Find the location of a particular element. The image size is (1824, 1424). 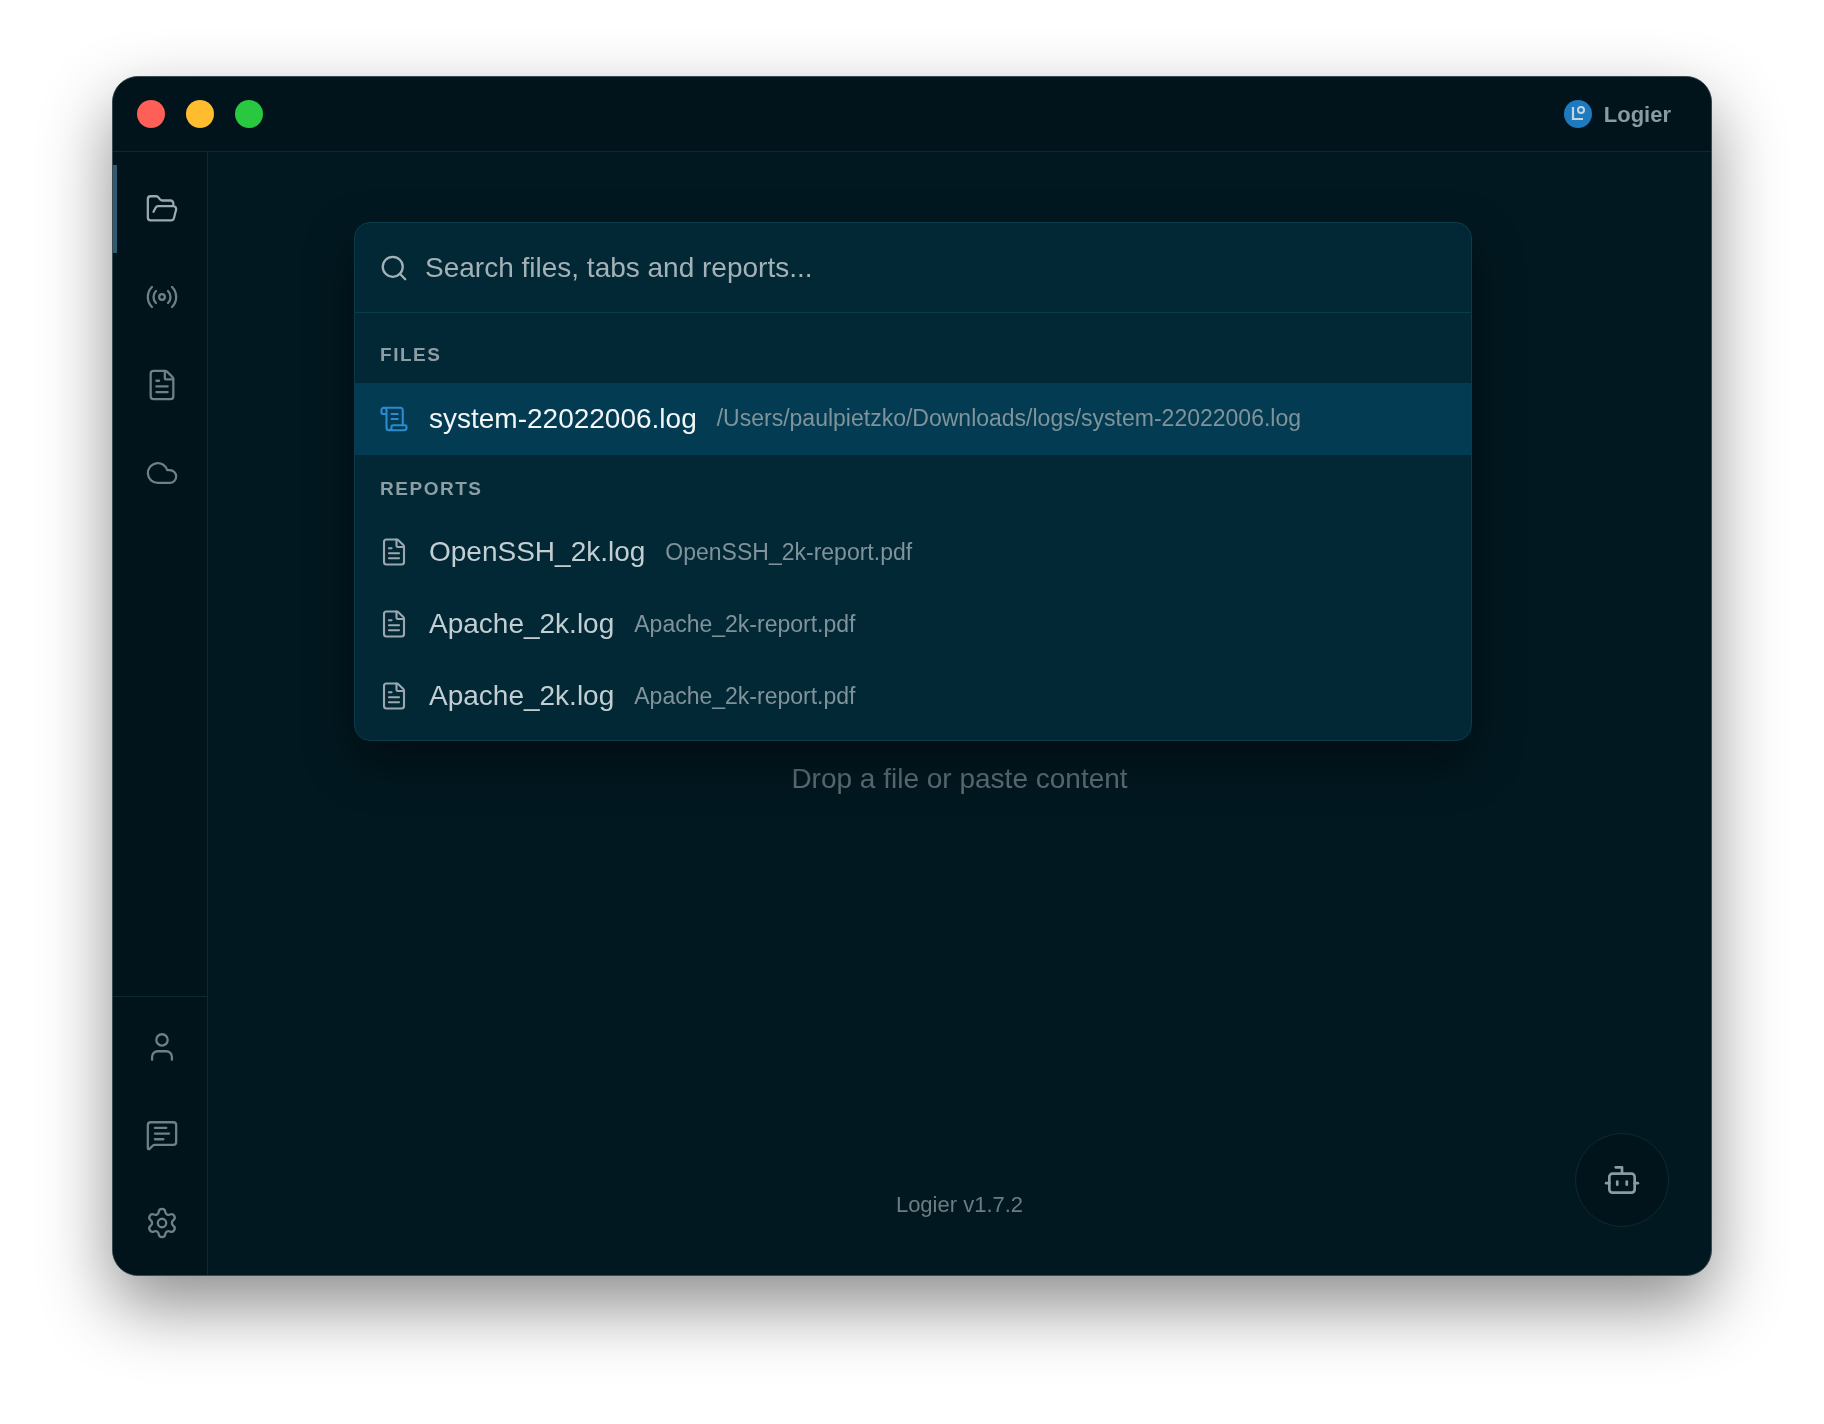

result-item: OpenSSH_2k.log OpenSSH_2k-report.pdf is located at coordinates (913, 552).